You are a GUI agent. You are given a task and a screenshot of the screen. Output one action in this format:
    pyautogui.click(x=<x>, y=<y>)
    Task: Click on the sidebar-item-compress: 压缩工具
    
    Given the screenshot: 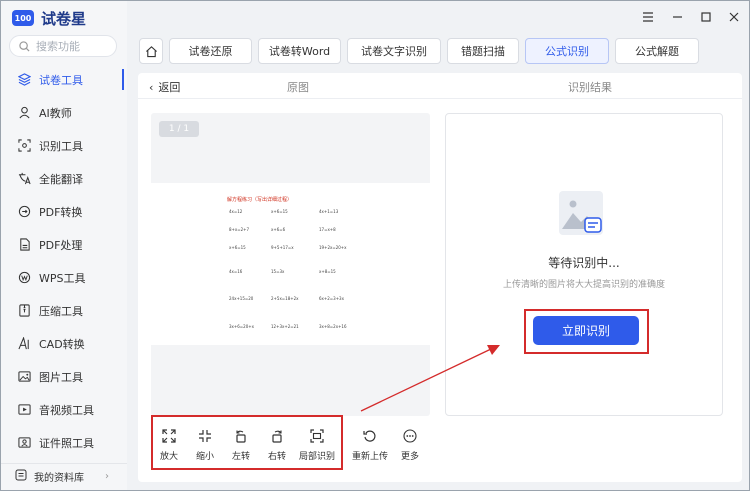 What is the action you would take?
    pyautogui.click(x=64, y=310)
    